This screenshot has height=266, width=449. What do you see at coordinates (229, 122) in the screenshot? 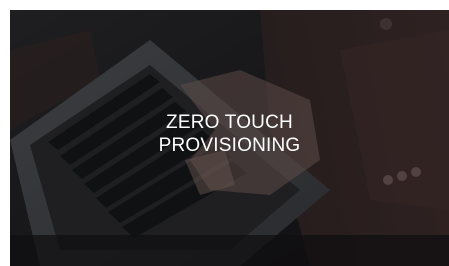
I see `card-title-line1: ZERO TOUCH` at bounding box center [229, 122].